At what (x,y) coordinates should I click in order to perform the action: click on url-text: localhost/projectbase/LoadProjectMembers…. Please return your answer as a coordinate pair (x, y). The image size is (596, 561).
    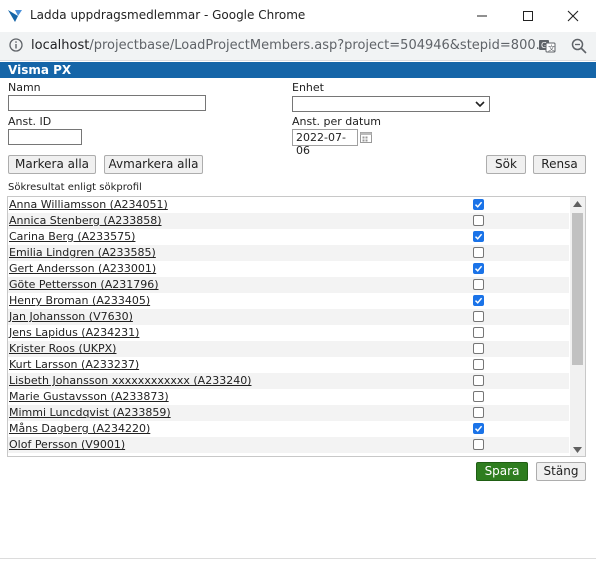
    Looking at the image, I should click on (289, 45).